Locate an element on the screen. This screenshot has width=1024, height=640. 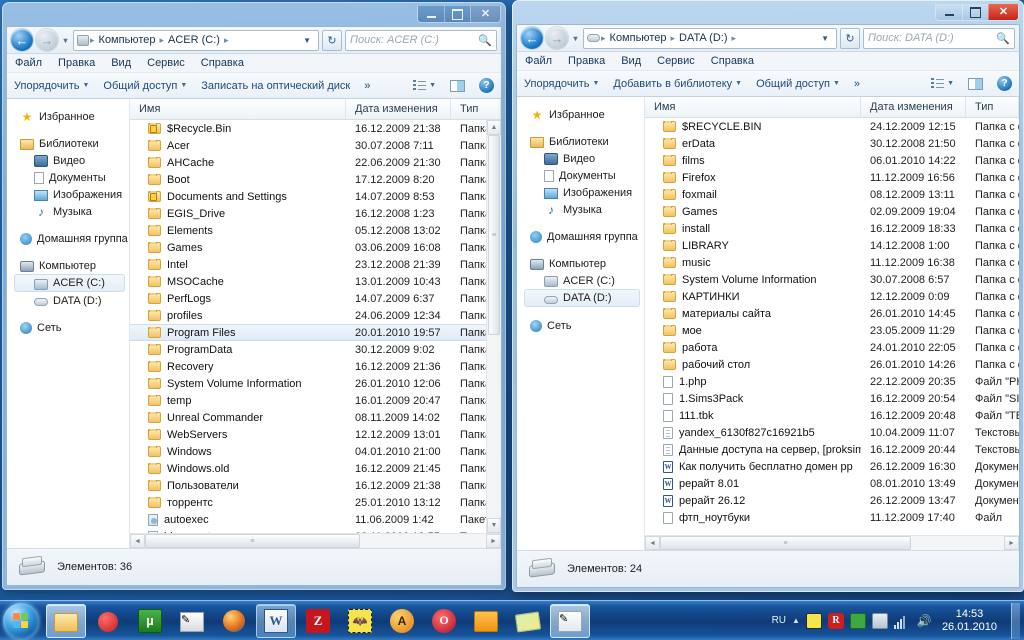
back-button-right: ← is located at coordinates (532, 38).